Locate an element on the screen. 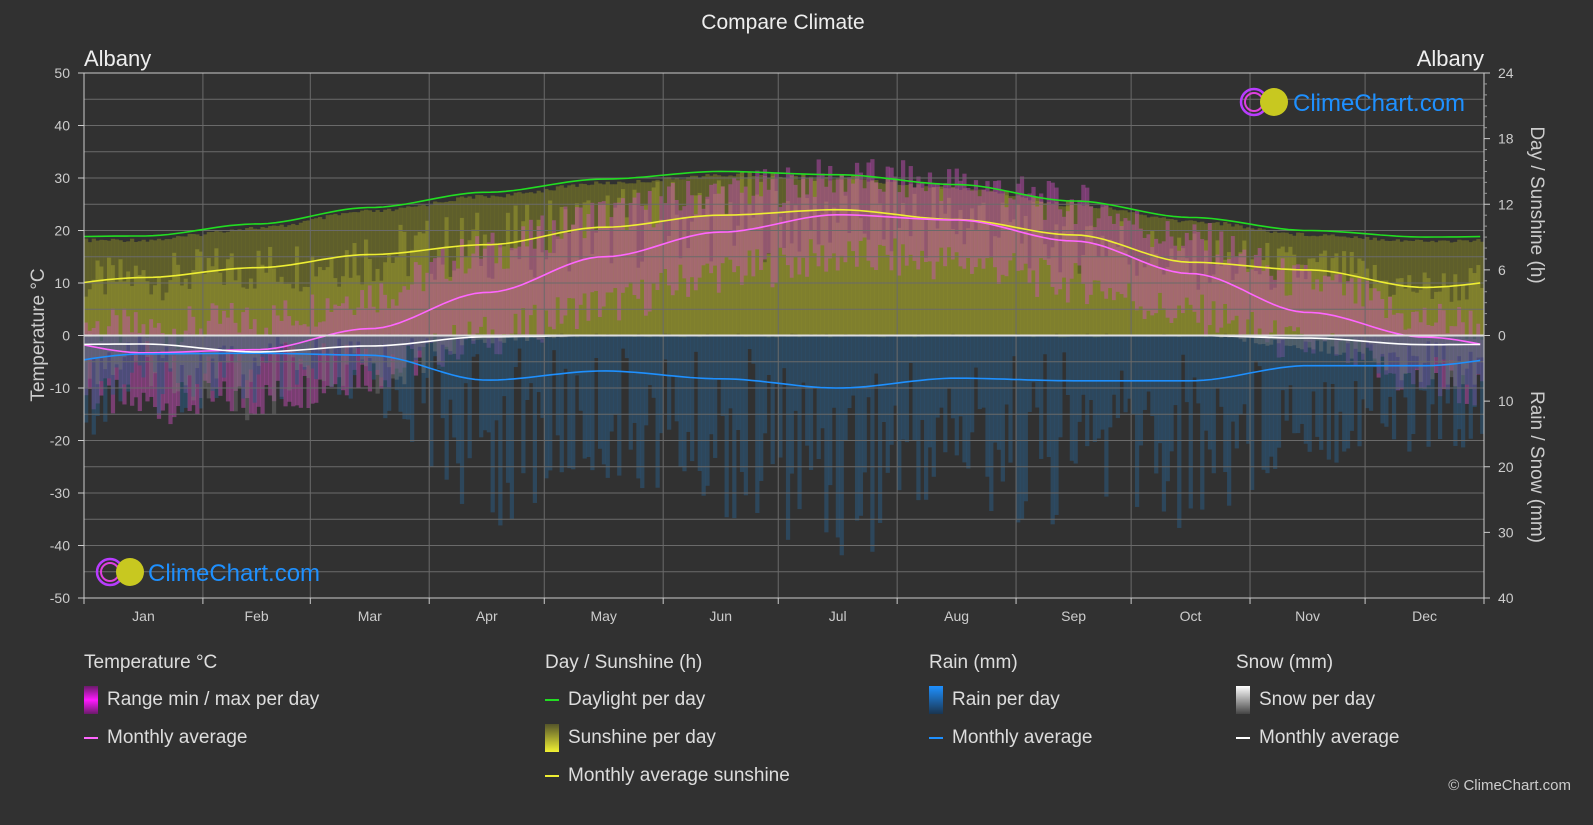  legend-snow: Snow (mm) Snow per day Monthly average is located at coordinates (1317, 708).